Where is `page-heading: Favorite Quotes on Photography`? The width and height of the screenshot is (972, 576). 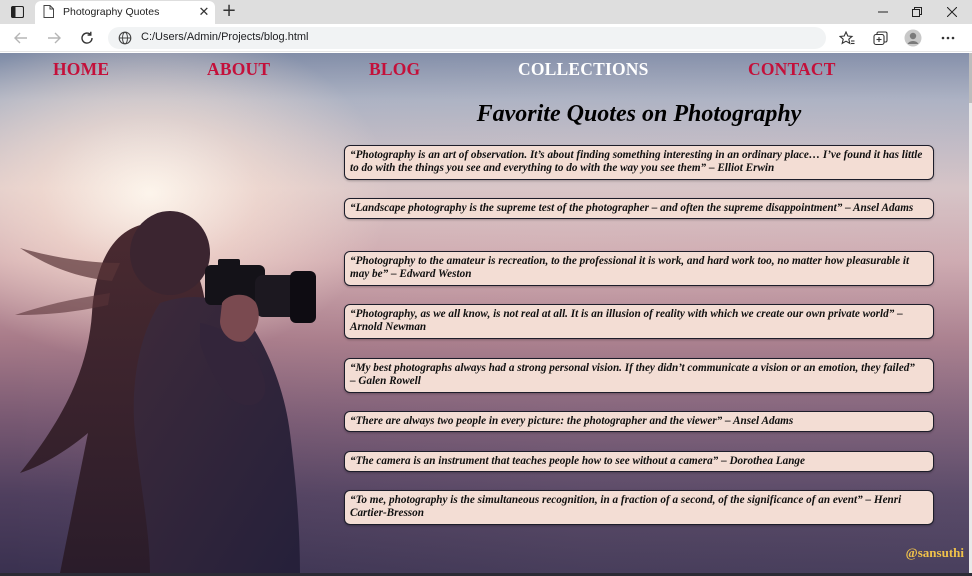 page-heading: Favorite Quotes on Photography is located at coordinates (639, 114).